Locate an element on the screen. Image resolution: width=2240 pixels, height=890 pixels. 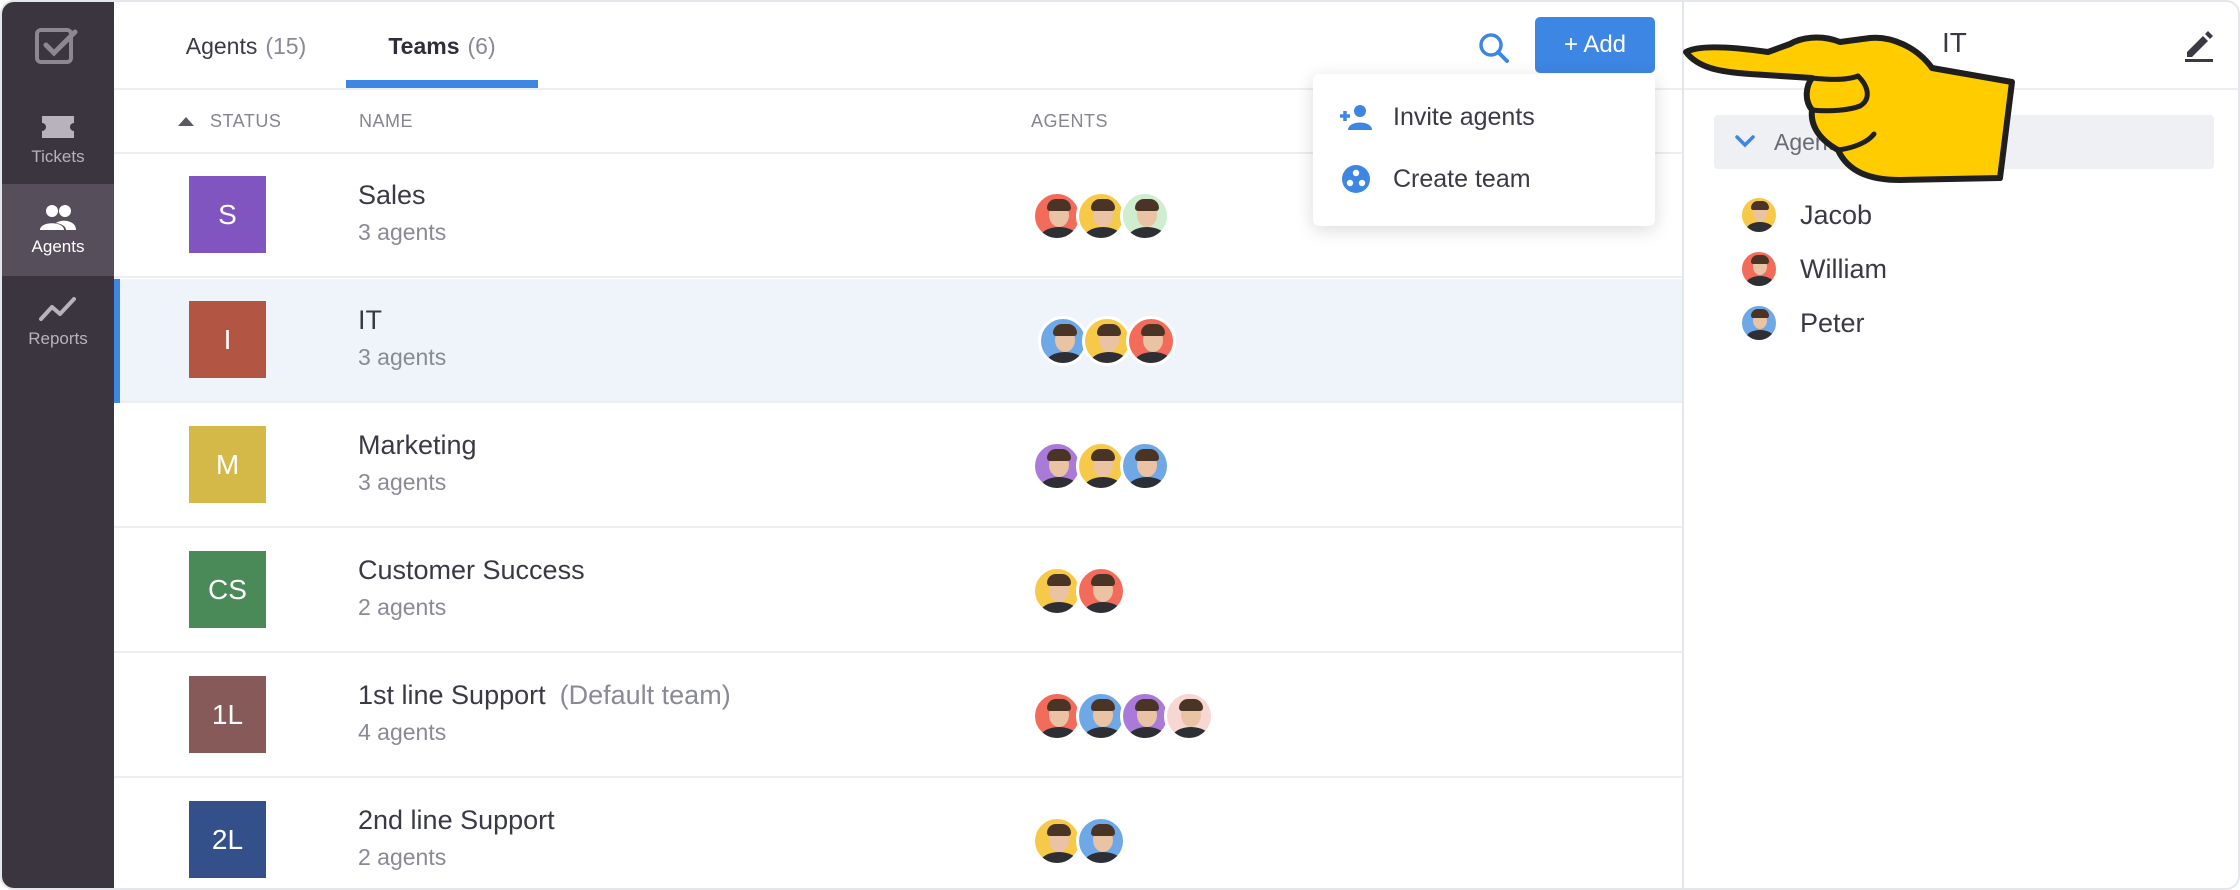
team-name: IT is located at coordinates (370, 320).